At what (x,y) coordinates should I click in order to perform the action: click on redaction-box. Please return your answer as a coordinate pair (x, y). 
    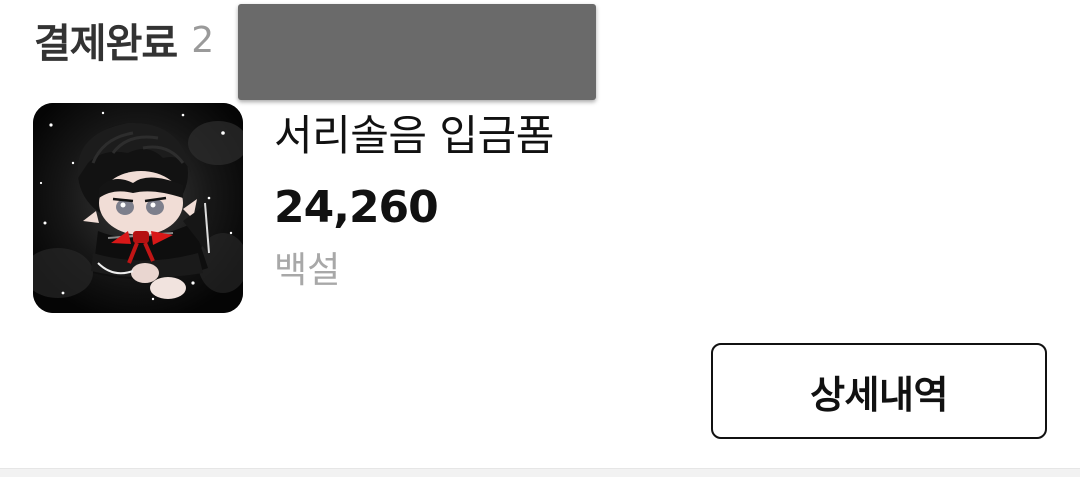
    Looking at the image, I should click on (417, 52).